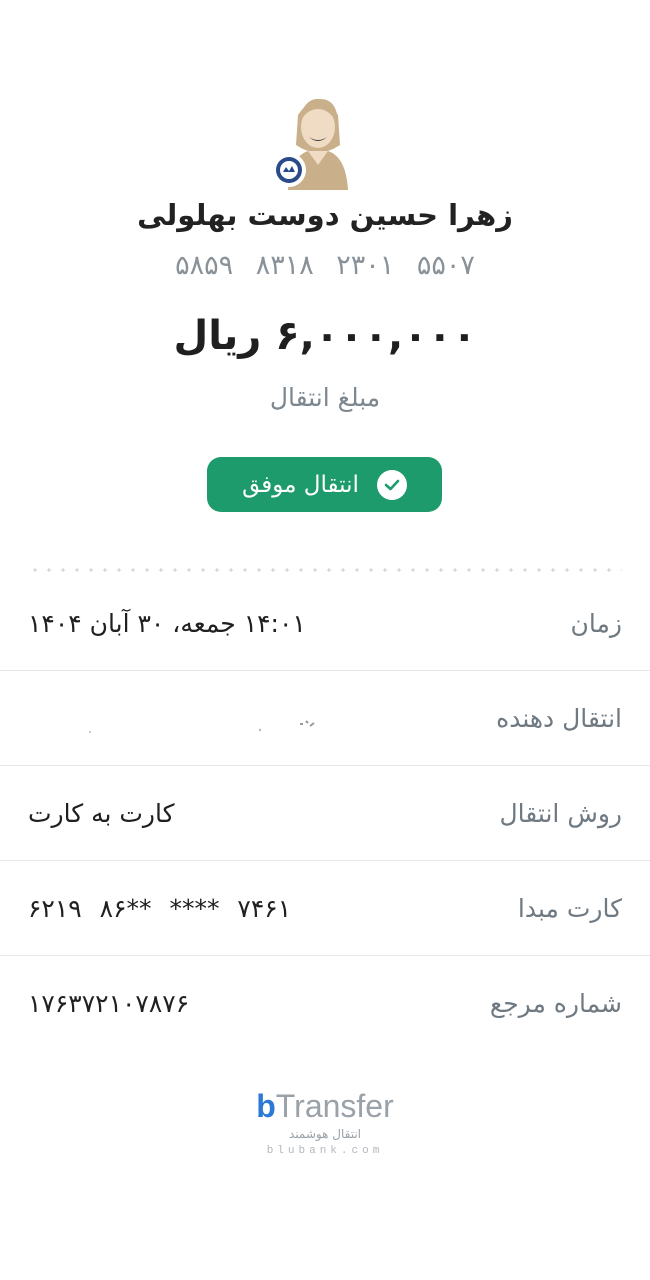  I want to click on brand-logo: bTransfer انتقال هوشمند blubank.com, so click(325, 1122).